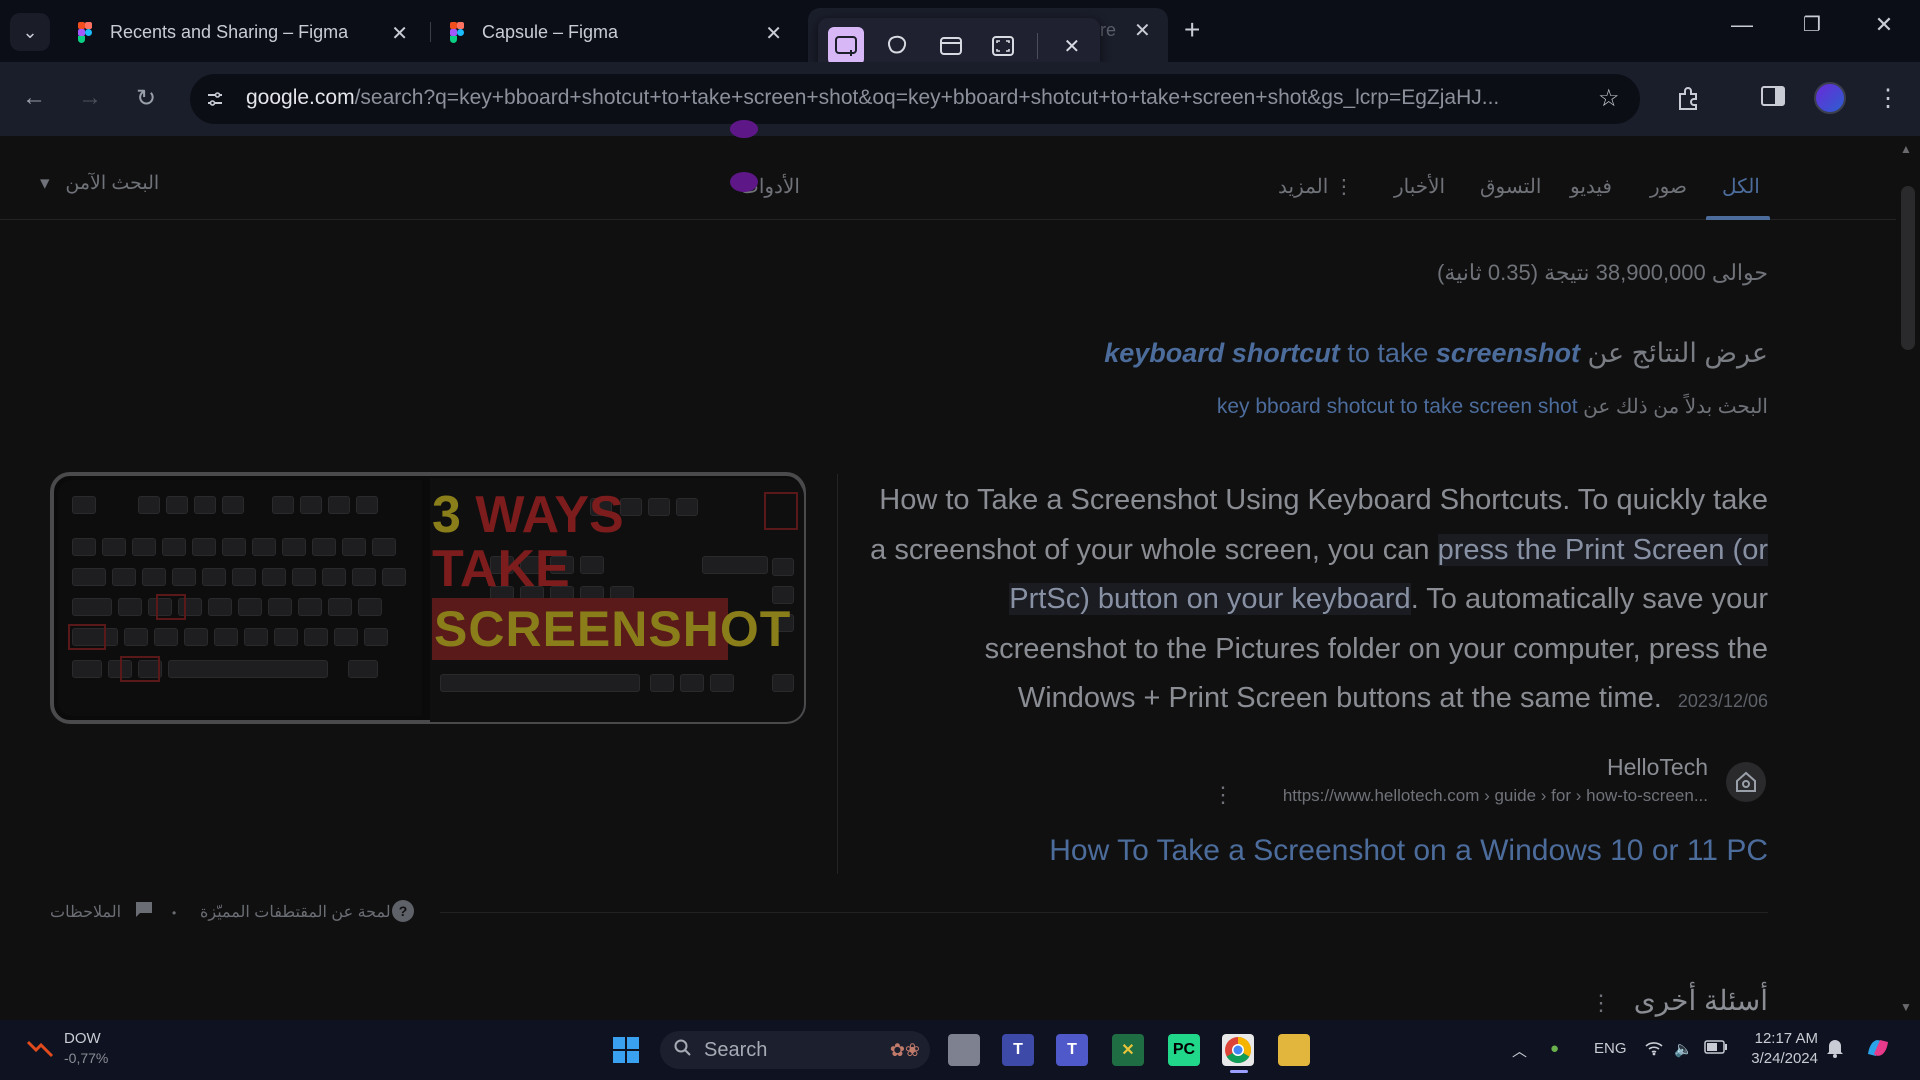  Describe the element at coordinates (1104, 912) in the screenshot. I see `section-divider` at that location.